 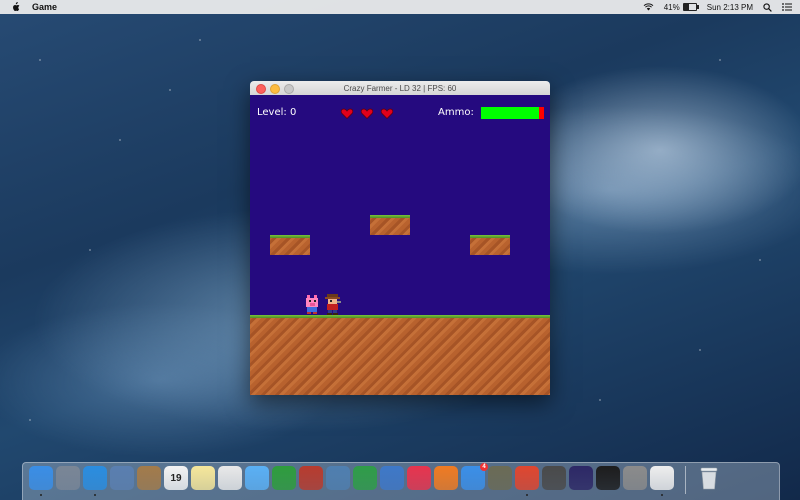 I want to click on dock: 19 4, so click(x=401, y=481).